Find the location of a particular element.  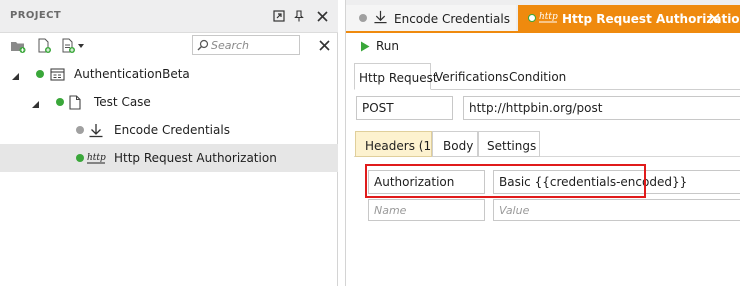

new-header-name-input is located at coordinates (426, 210).